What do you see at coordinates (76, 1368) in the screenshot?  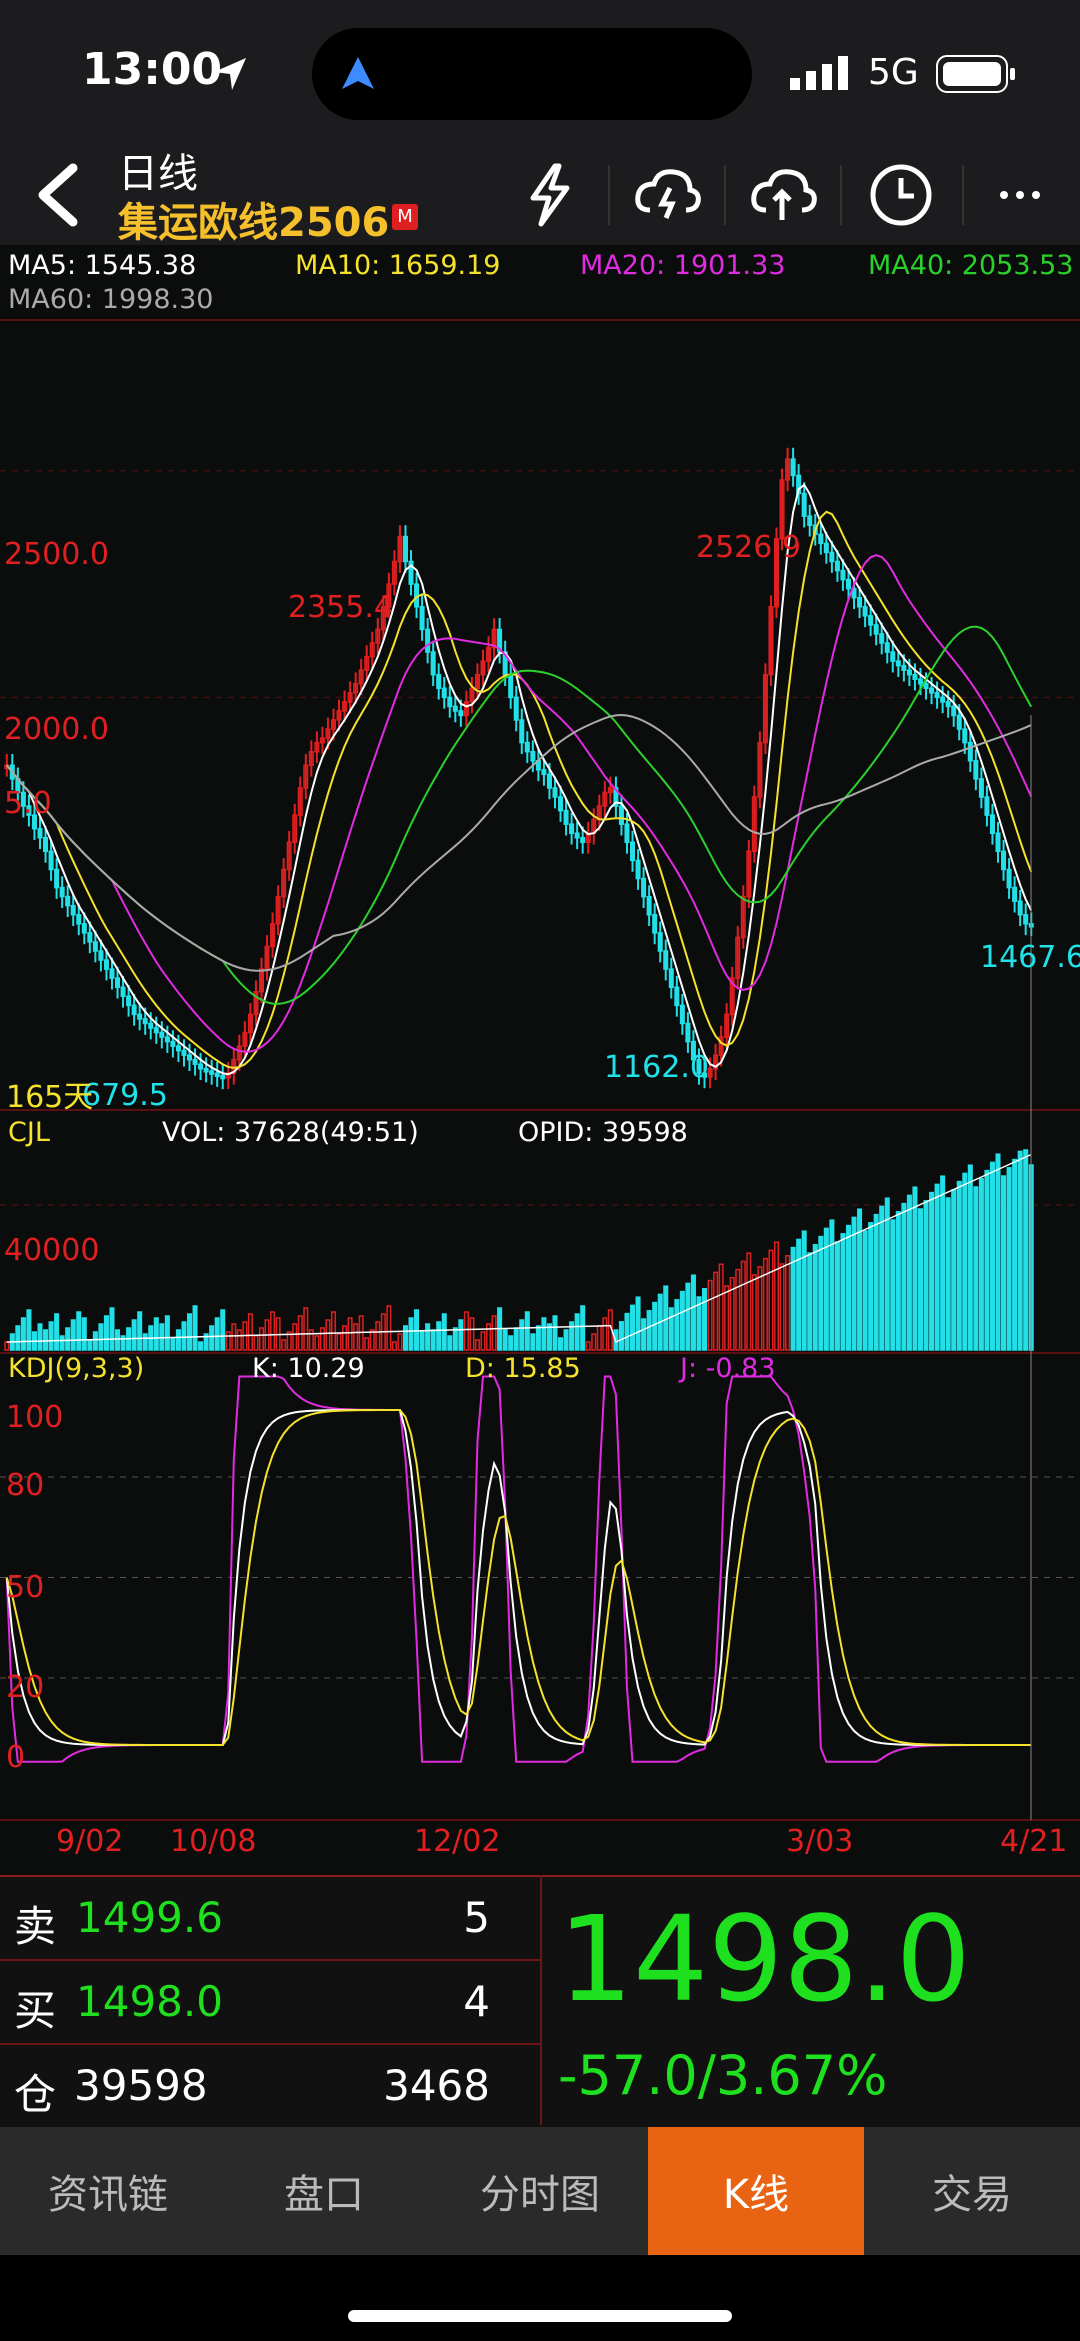 I see `kdj-indicator-name: KDJ(9,3,3)` at bounding box center [76, 1368].